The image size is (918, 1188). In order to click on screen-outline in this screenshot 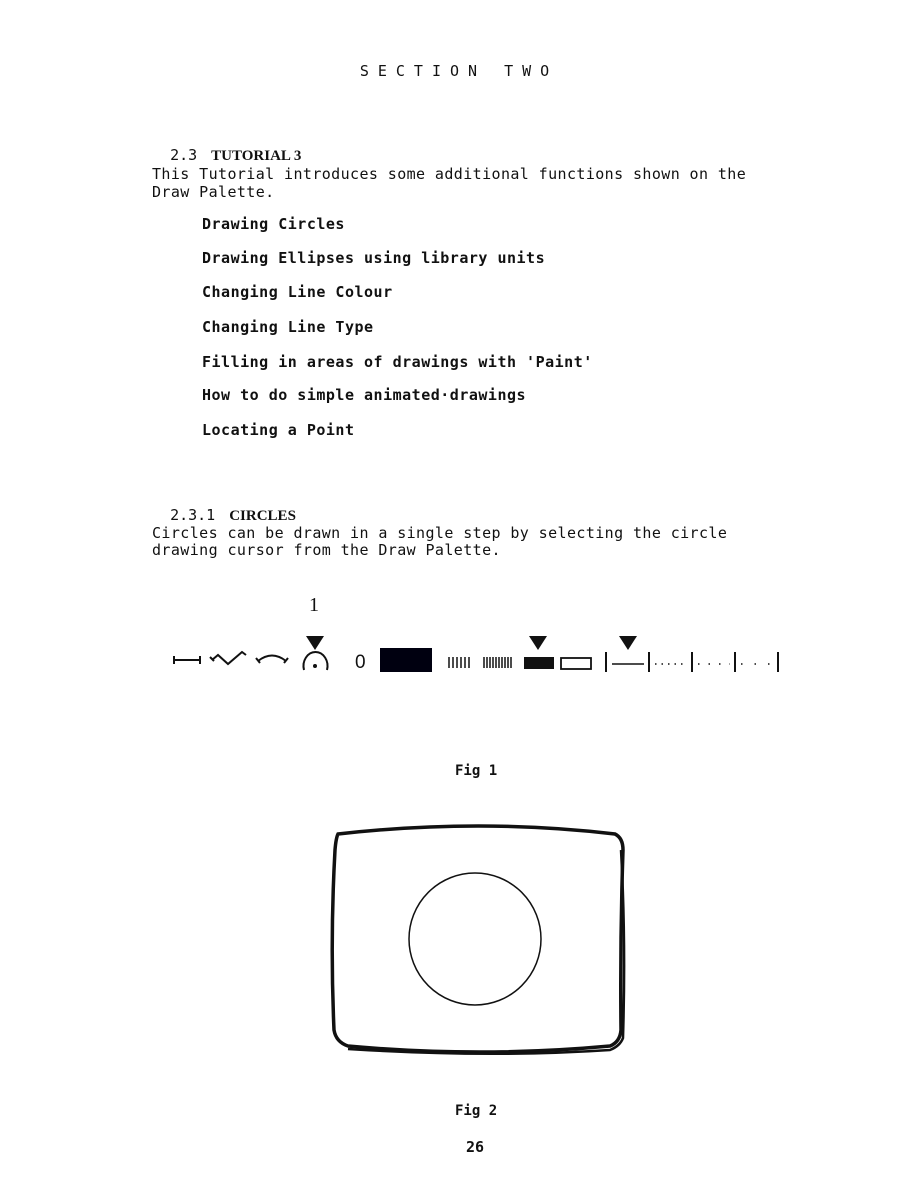, I will do `click(477, 939)`.